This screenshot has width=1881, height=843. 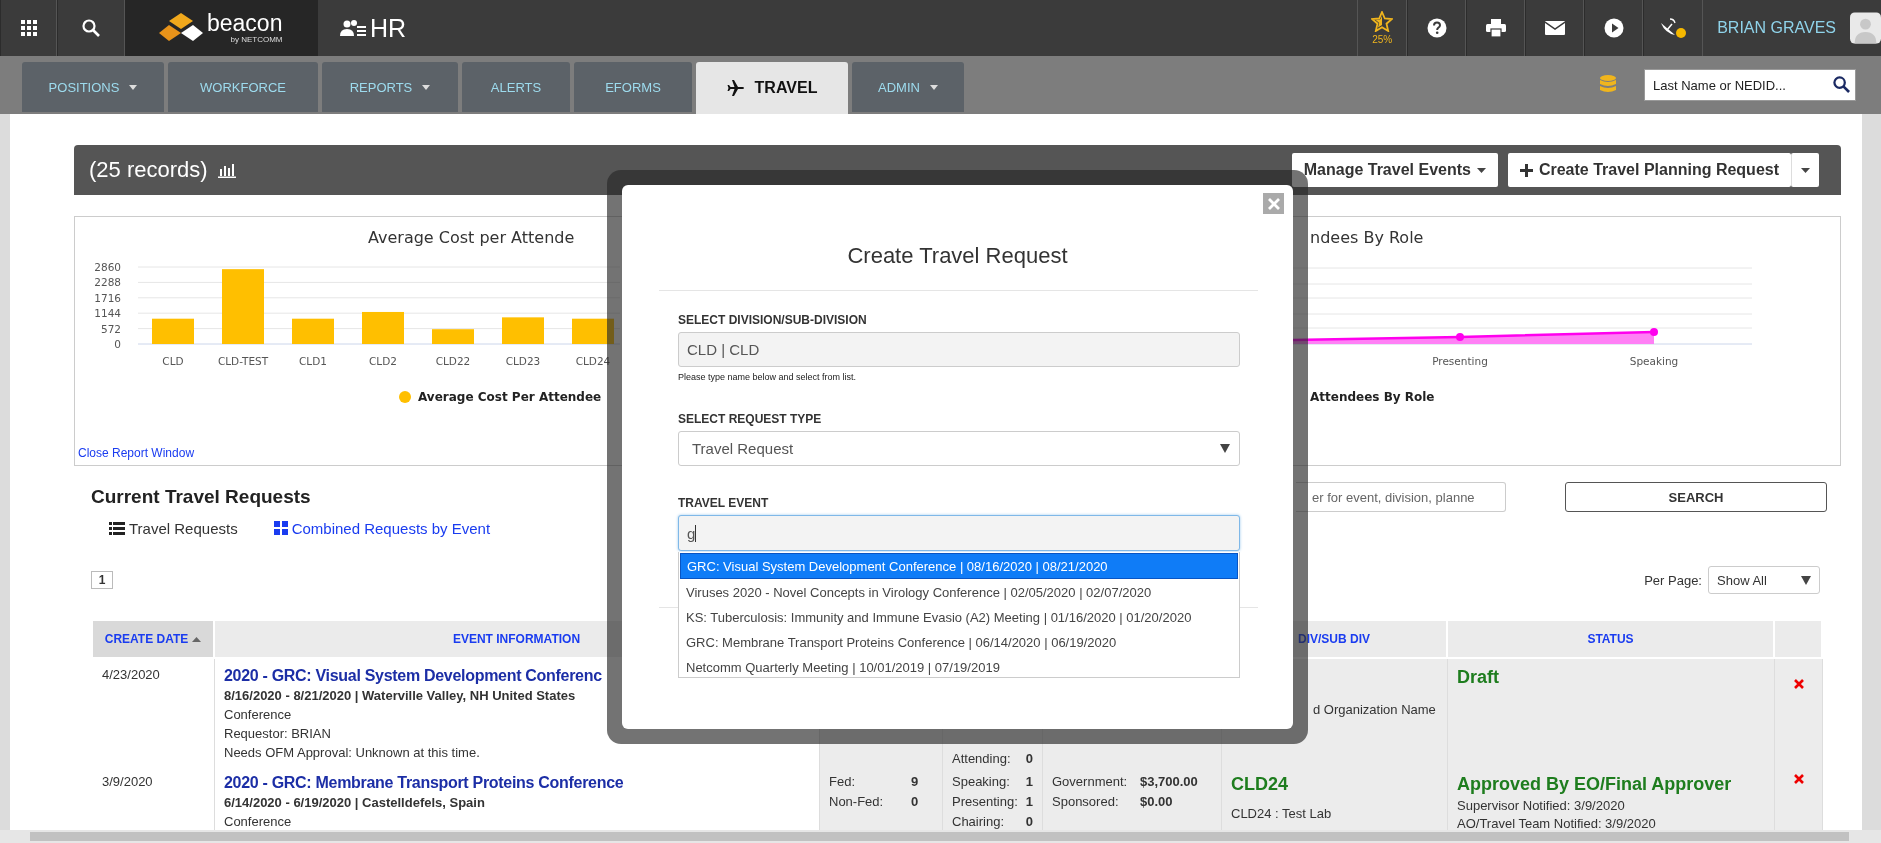 What do you see at coordinates (135, 453) in the screenshot?
I see `close-report-link: Close Report Window` at bounding box center [135, 453].